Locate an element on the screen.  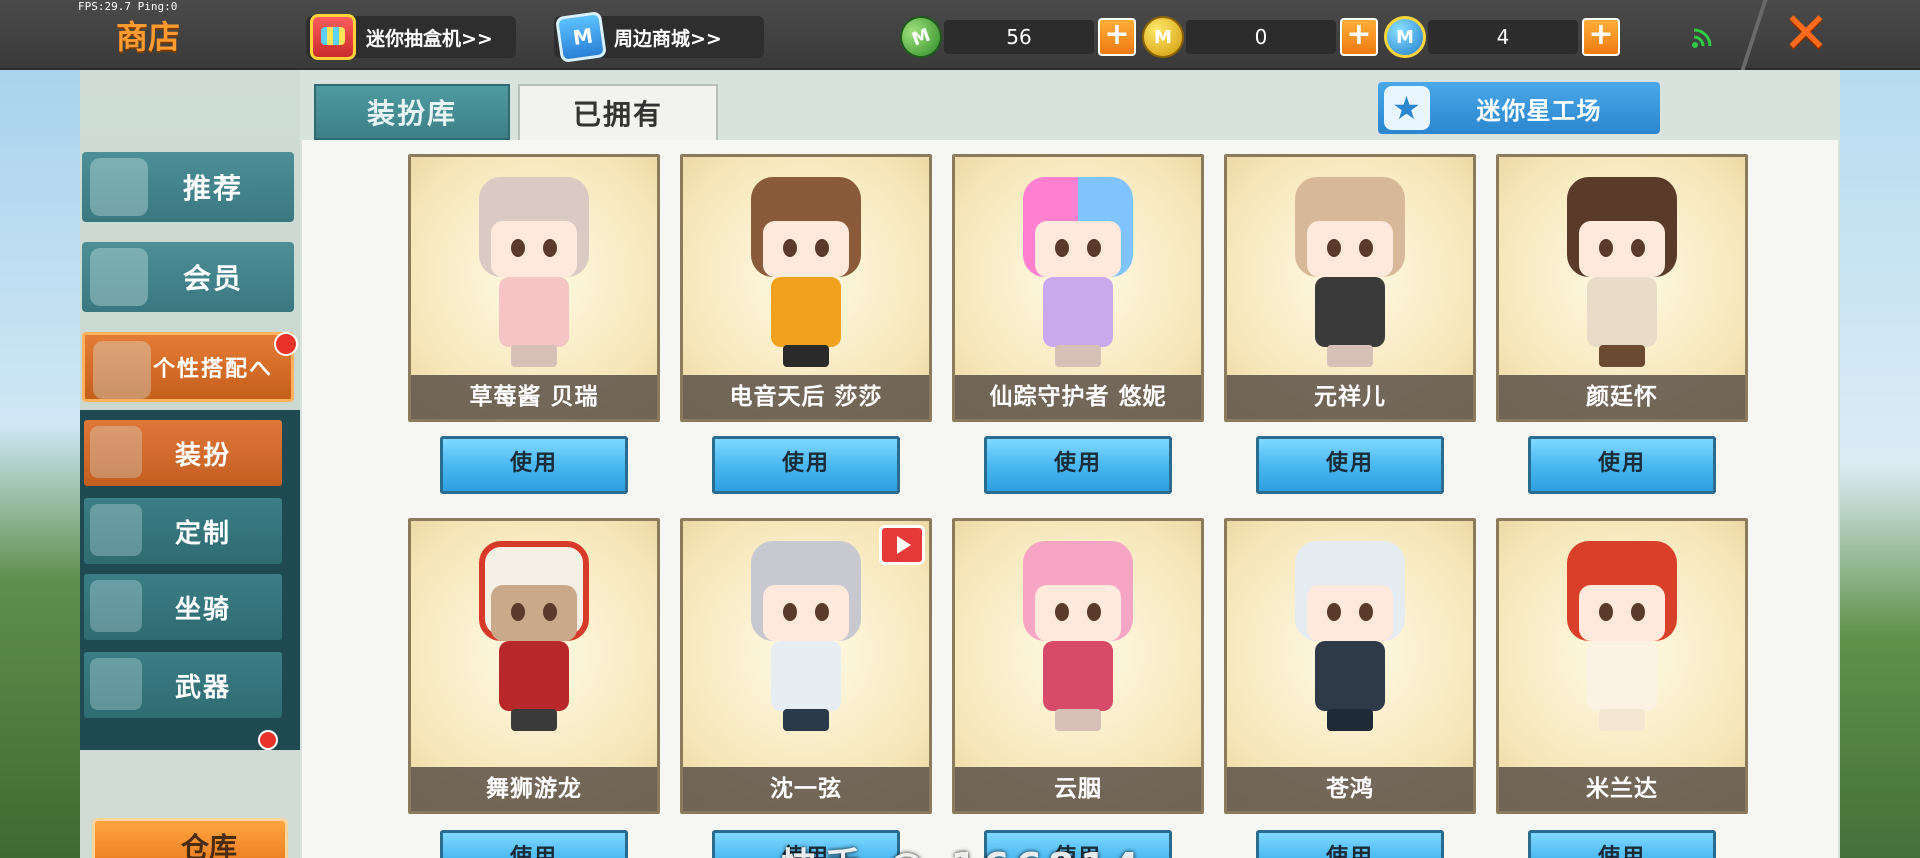
mount-icon is located at coordinates (116, 606).